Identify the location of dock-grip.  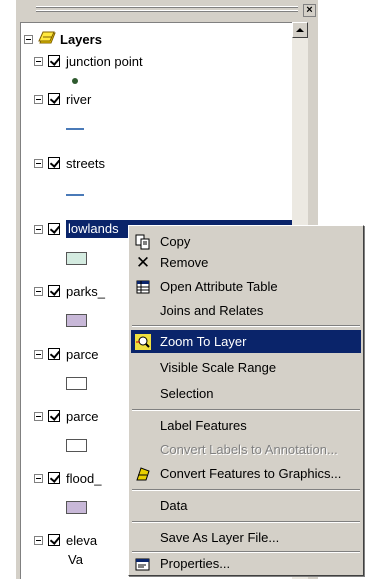
(167, 10).